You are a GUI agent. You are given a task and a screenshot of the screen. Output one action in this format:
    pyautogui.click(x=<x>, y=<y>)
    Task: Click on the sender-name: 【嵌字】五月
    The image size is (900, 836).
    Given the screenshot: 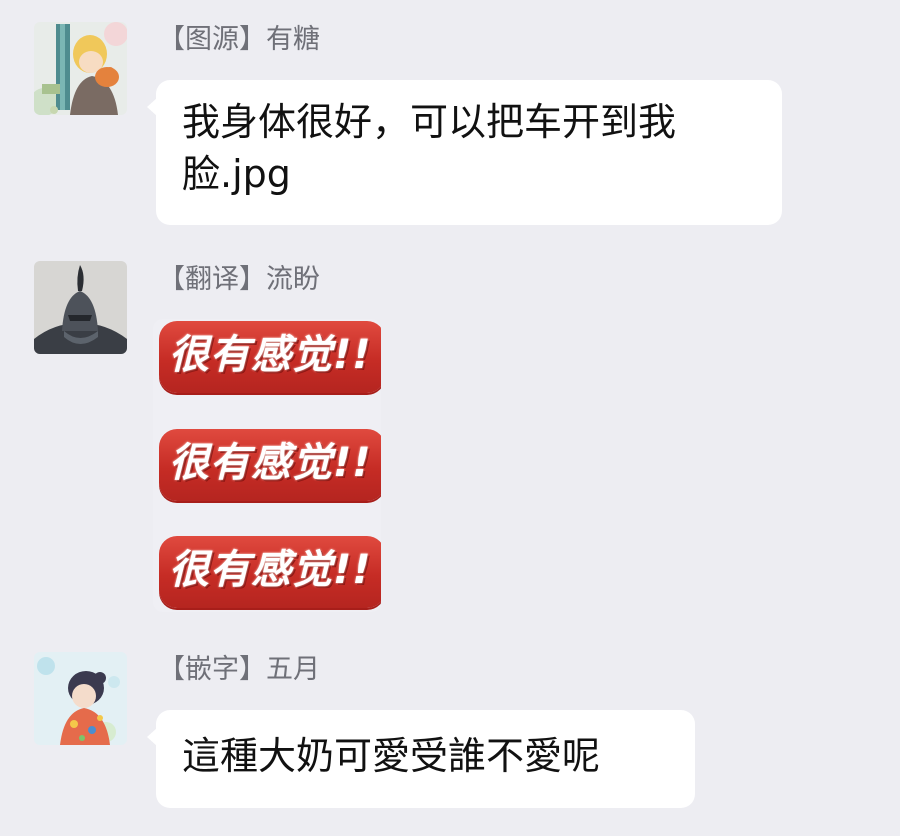 What is the action you would take?
    pyautogui.click(x=239, y=669)
    